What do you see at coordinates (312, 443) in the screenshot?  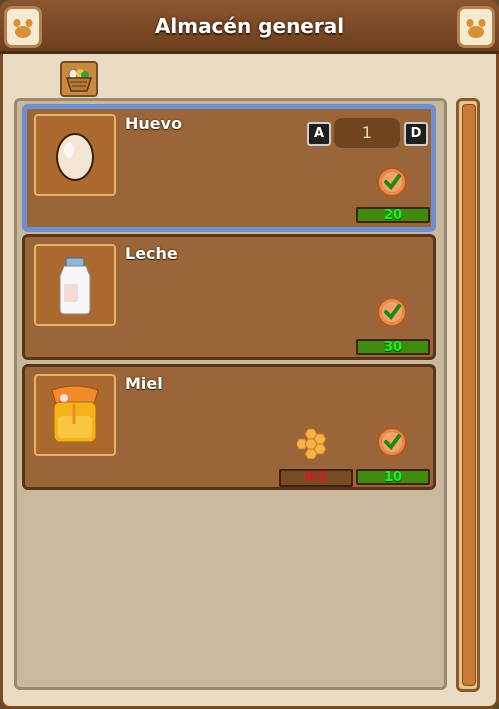 I see `honeycomb-icon` at bounding box center [312, 443].